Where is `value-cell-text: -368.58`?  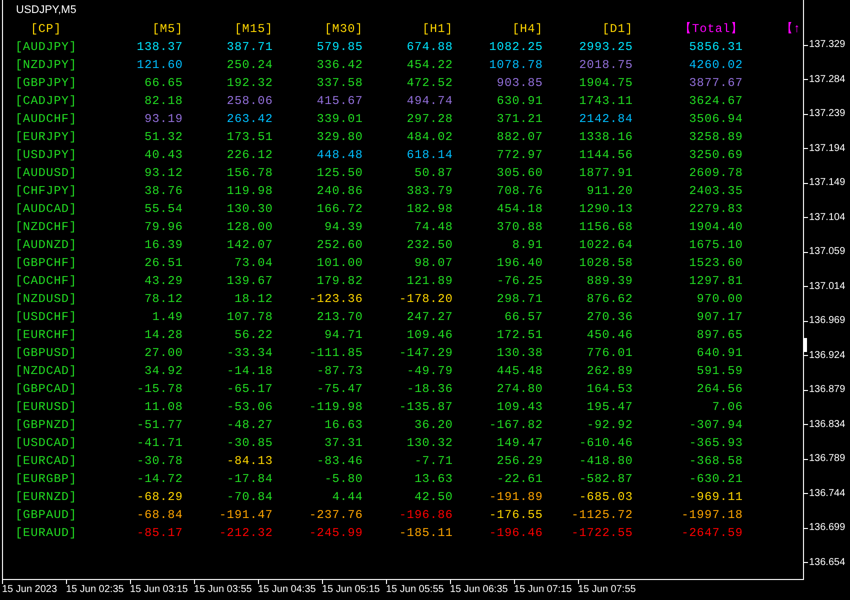 value-cell-text: -368.58 is located at coordinates (716, 461).